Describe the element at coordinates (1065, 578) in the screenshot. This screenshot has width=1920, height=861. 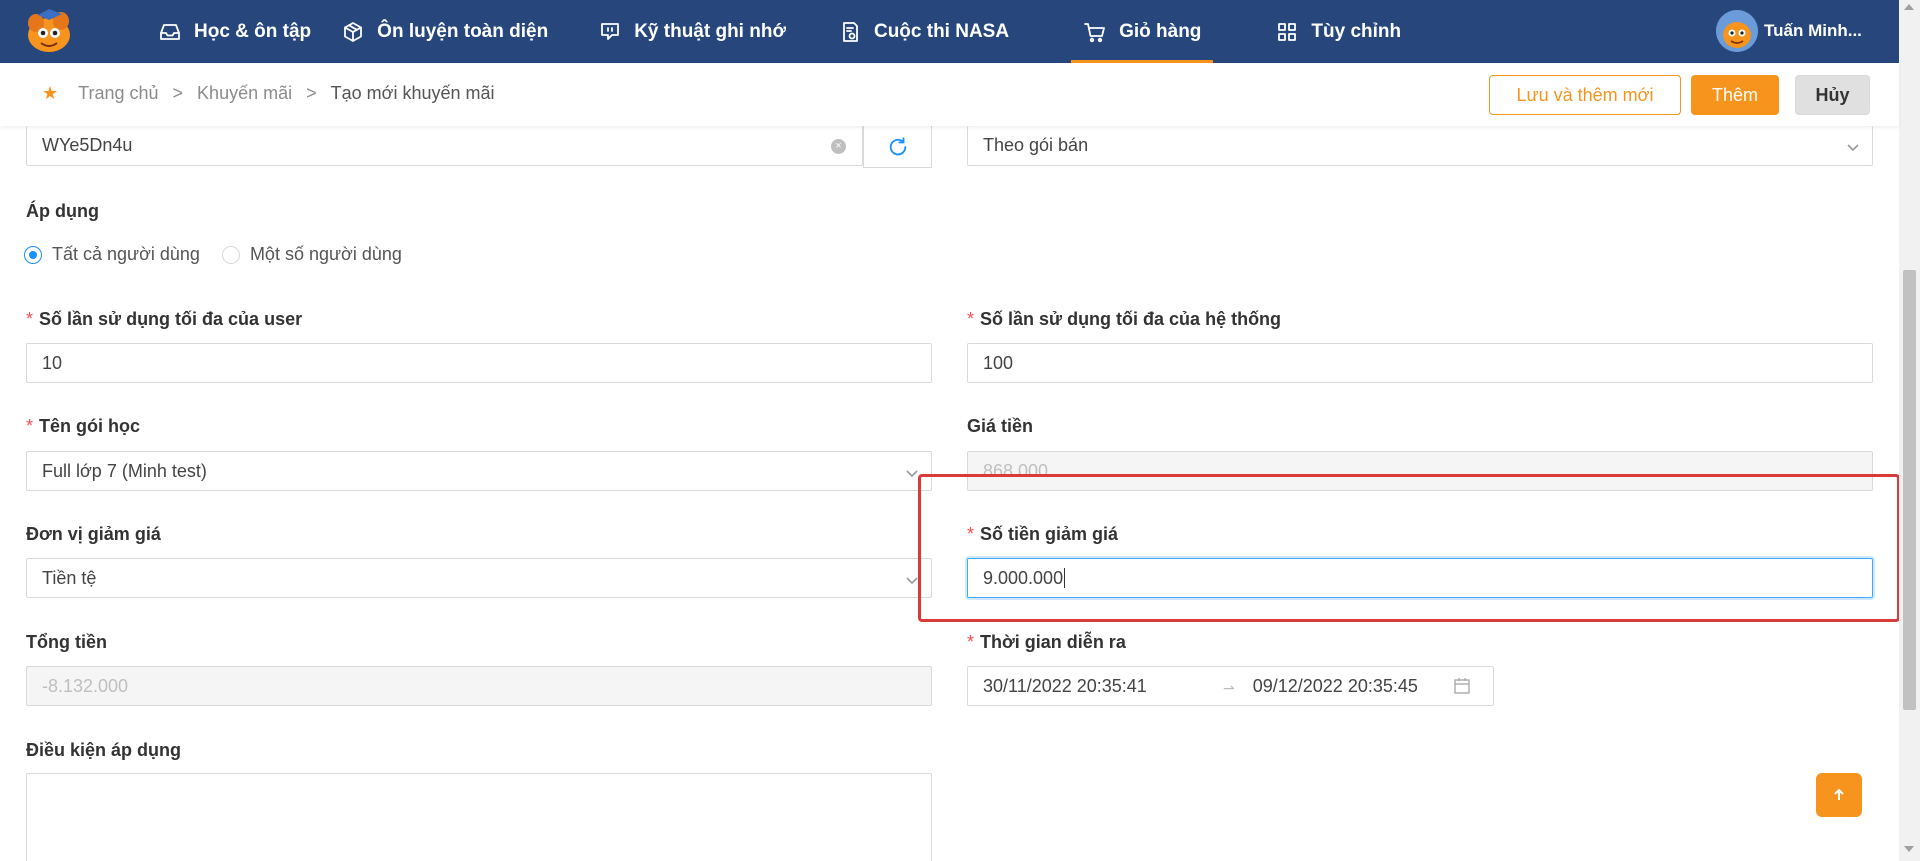
I see `text-cursor` at that location.